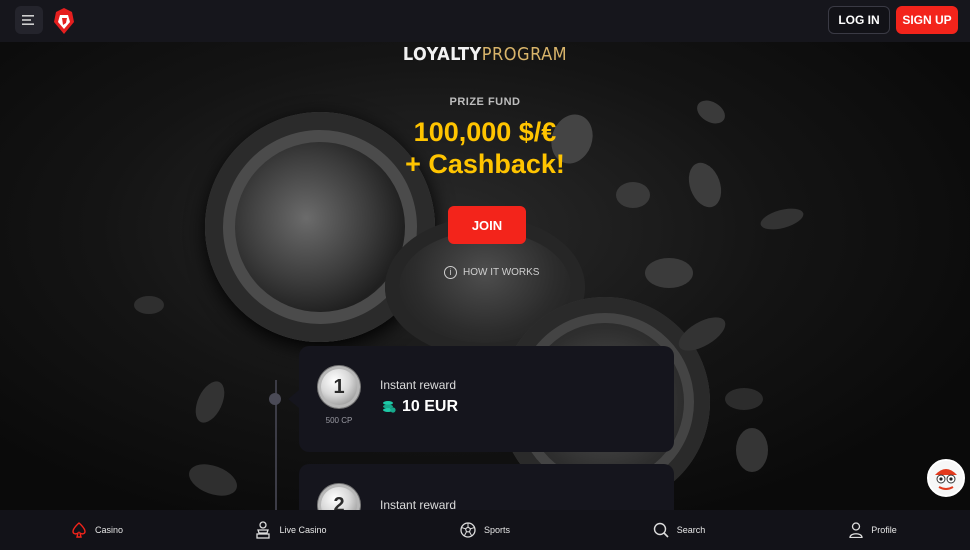 The width and height of the screenshot is (970, 550). Describe the element at coordinates (486, 399) in the screenshot. I see `reward-card: 1 500 CP Instant reward 10 EUR` at that location.